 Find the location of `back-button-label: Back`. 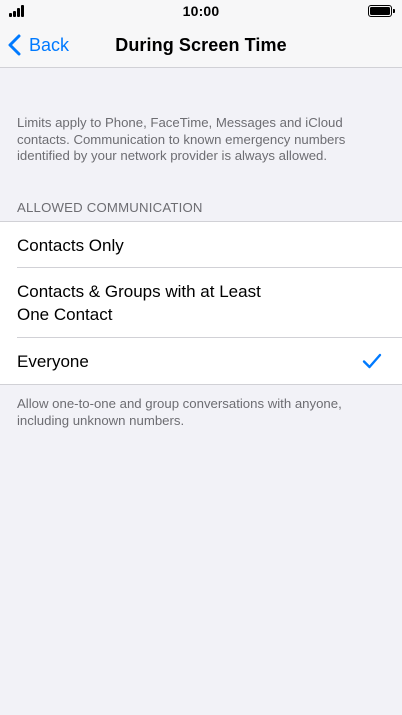

back-button-label: Back is located at coordinates (49, 44).